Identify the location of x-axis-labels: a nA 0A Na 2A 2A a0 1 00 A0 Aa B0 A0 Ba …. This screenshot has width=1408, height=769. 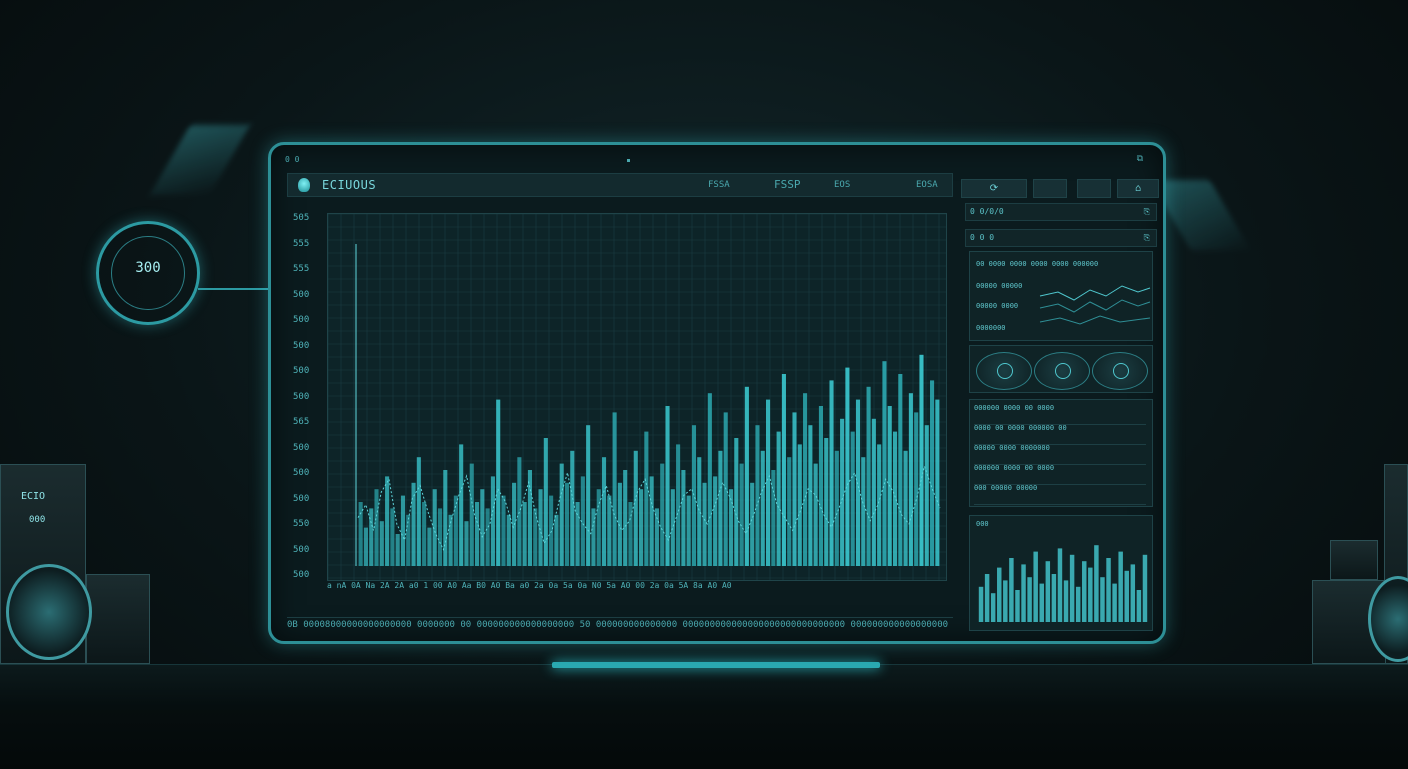
(529, 585).